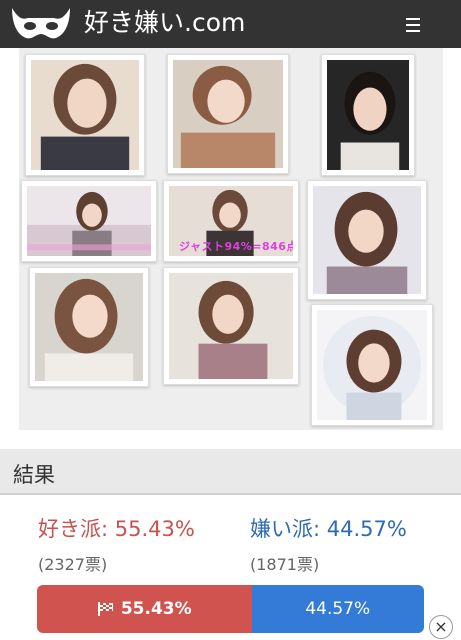 This screenshot has height=640, width=461. Describe the element at coordinates (41, 24) in the screenshot. I see `mask-icon` at that location.